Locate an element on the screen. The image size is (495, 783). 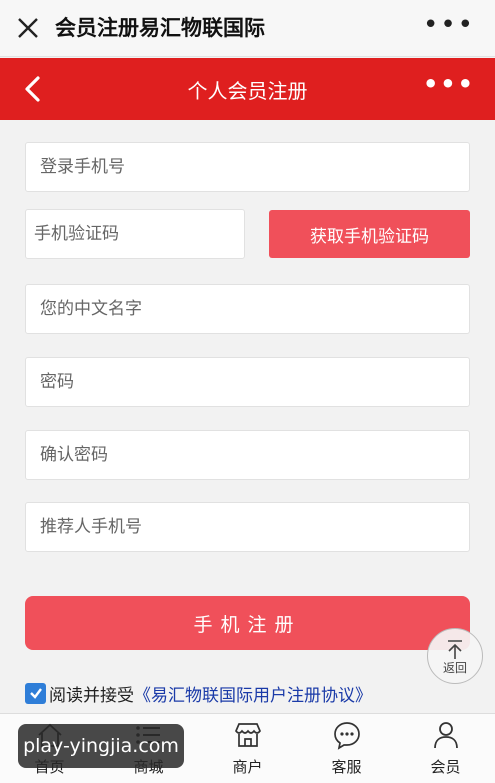
header-more-button: ••• is located at coordinates (449, 84).